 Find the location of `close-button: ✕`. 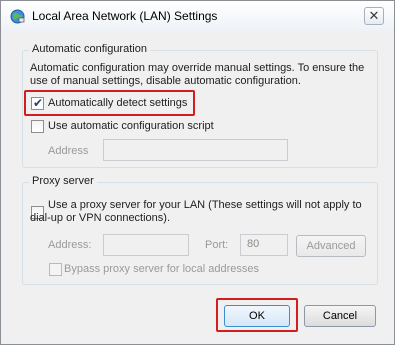

close-button: ✕ is located at coordinates (374, 16).